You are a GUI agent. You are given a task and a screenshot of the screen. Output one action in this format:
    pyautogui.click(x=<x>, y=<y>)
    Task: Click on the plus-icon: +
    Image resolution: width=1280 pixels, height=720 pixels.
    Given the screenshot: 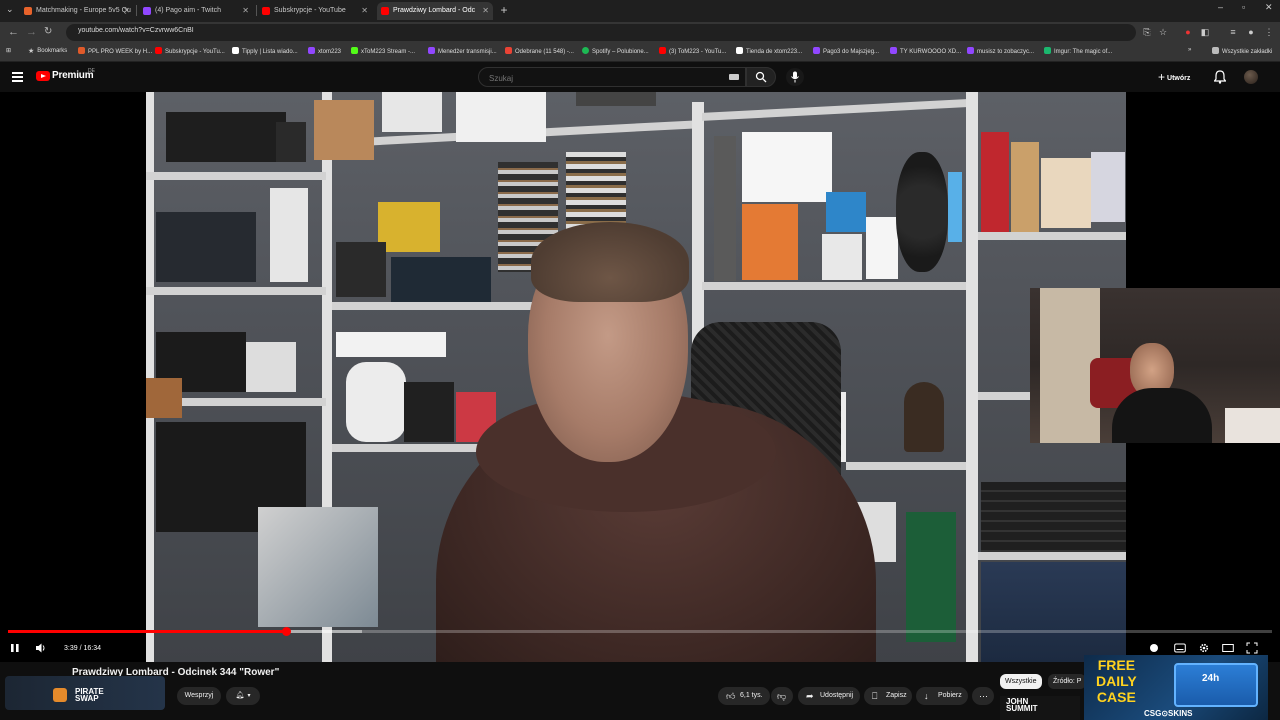 What is the action you would take?
    pyautogui.click(x=1162, y=77)
    